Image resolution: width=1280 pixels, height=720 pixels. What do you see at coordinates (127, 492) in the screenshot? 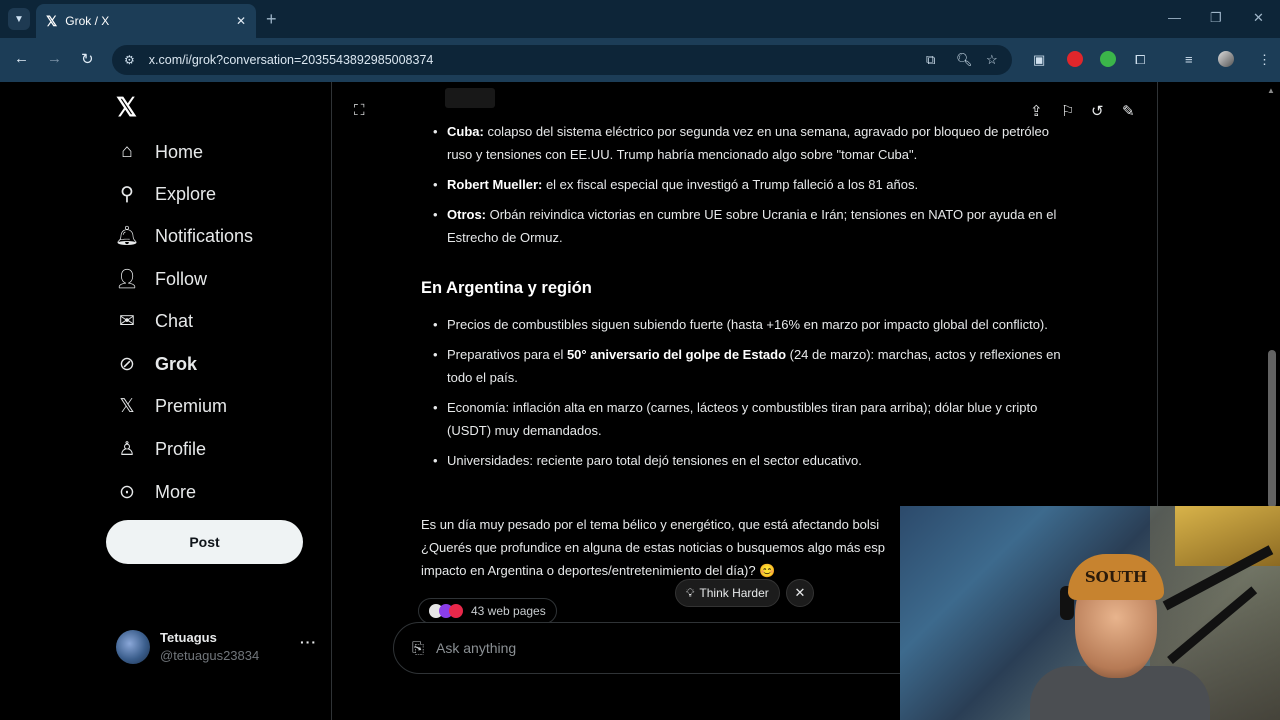
I see `more-circle-icon: ⊙` at bounding box center [127, 492].